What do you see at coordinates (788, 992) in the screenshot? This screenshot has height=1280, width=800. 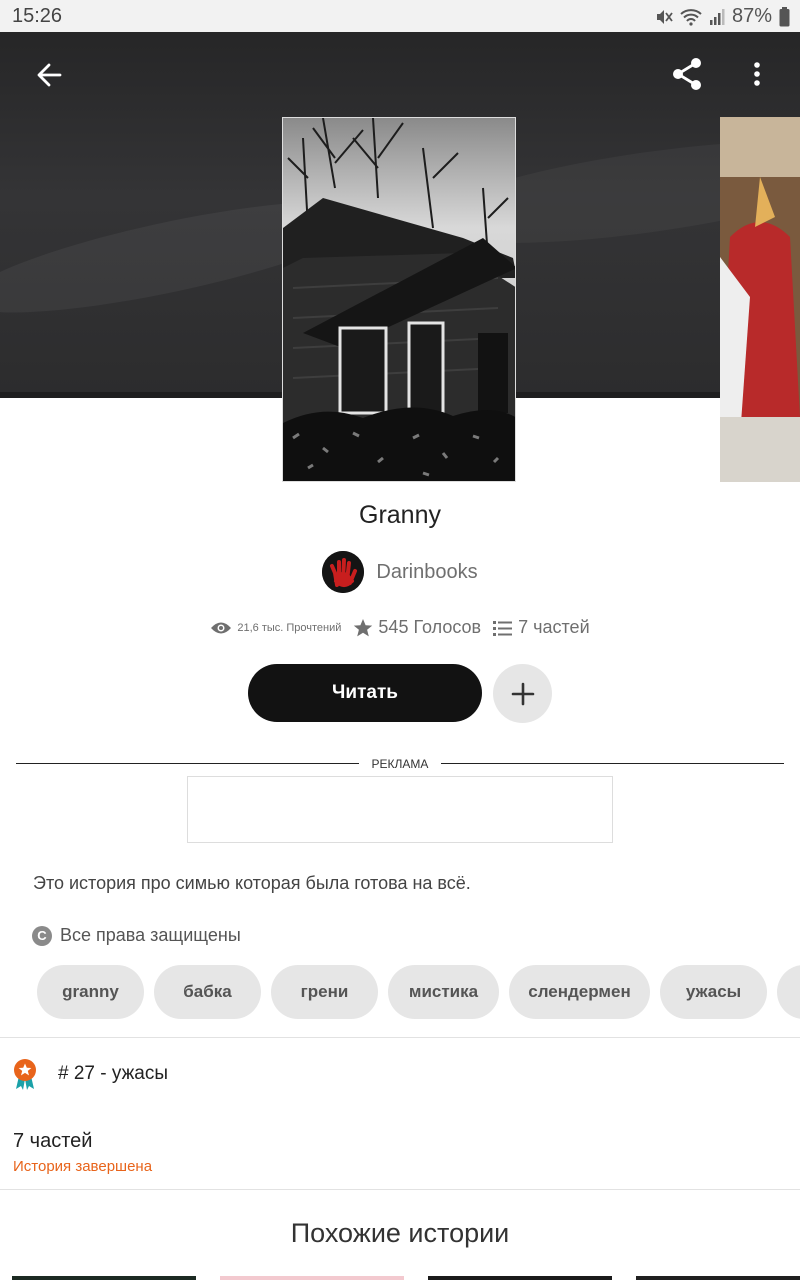 I see `tag-chip-partial` at bounding box center [788, 992].